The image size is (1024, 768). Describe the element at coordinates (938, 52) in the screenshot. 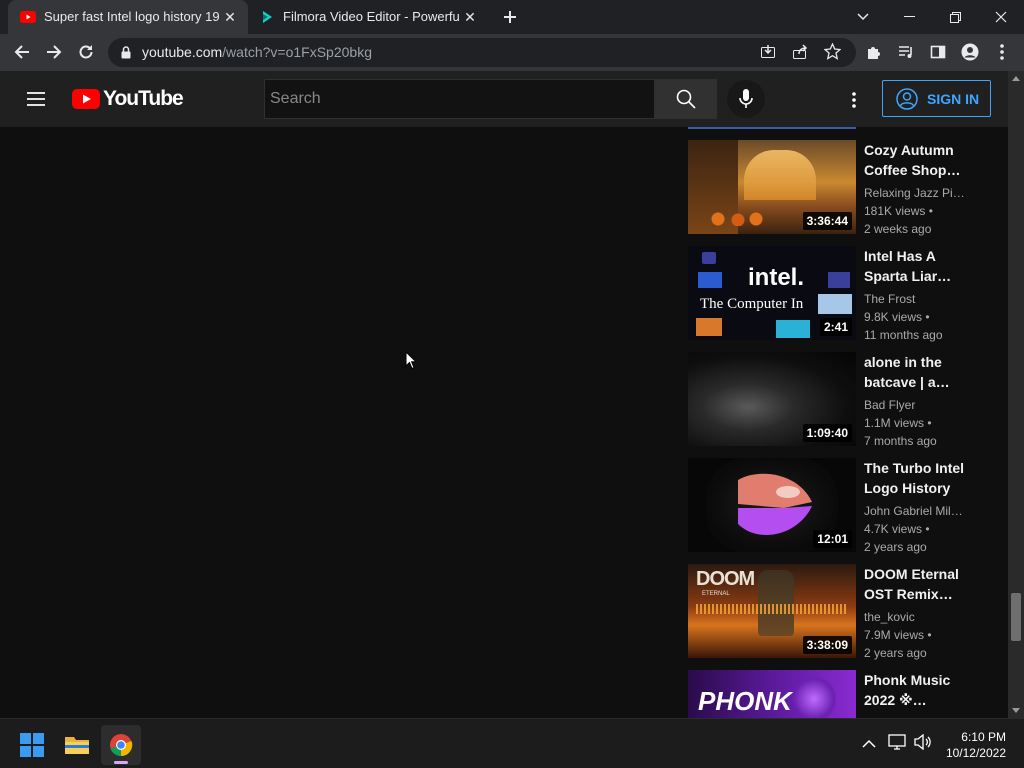

I see `side-panel-button` at that location.